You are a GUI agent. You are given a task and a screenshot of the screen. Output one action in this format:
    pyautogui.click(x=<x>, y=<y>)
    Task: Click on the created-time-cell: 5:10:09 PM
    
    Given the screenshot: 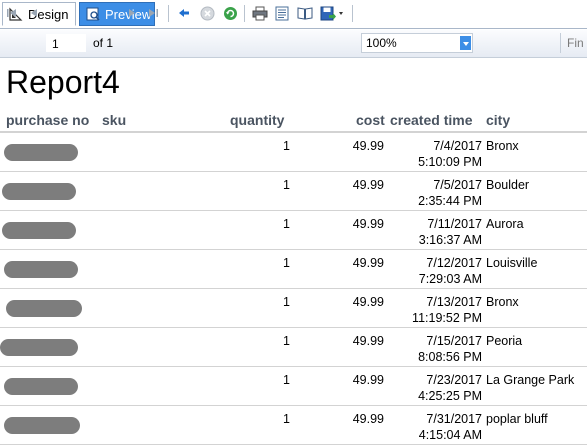 What is the action you would take?
    pyautogui.click(x=450, y=162)
    